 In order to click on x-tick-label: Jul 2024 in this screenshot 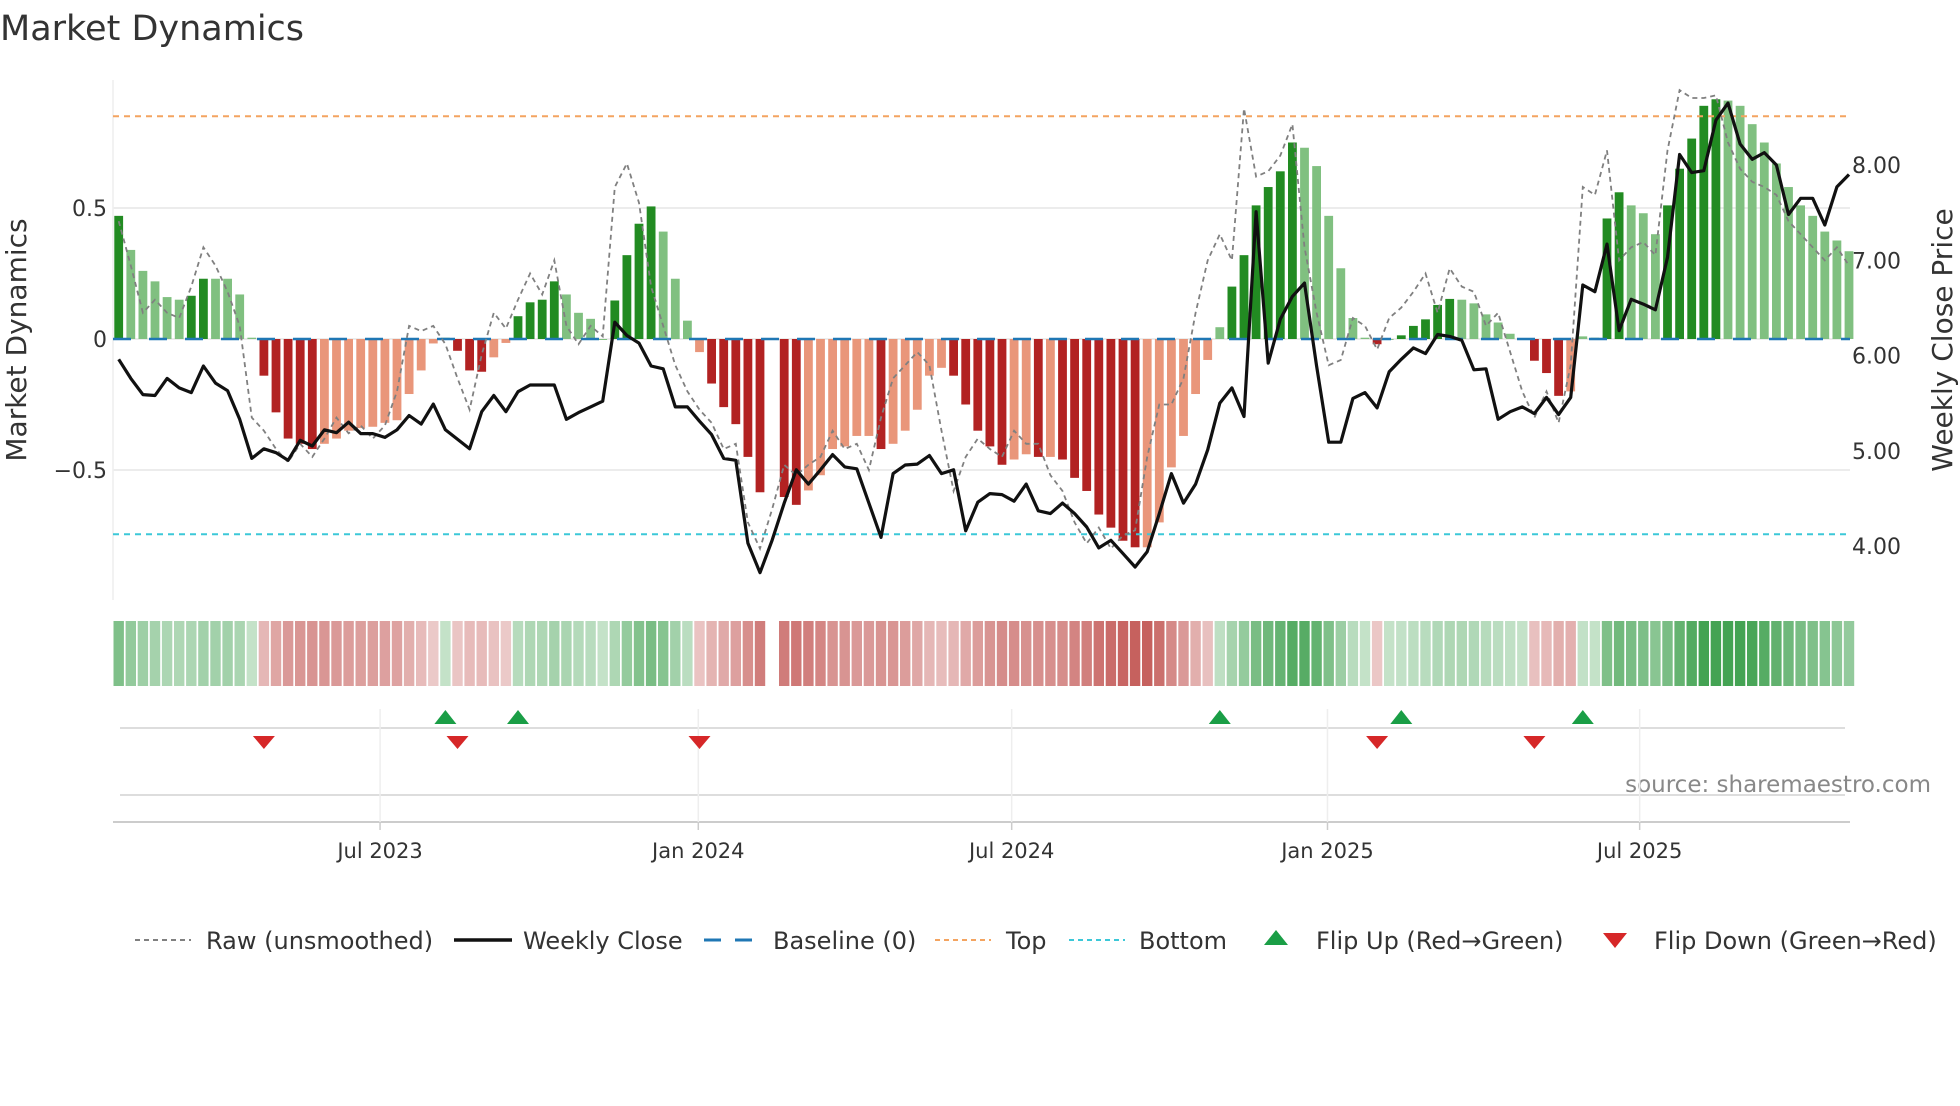, I will do `click(1010, 851)`.